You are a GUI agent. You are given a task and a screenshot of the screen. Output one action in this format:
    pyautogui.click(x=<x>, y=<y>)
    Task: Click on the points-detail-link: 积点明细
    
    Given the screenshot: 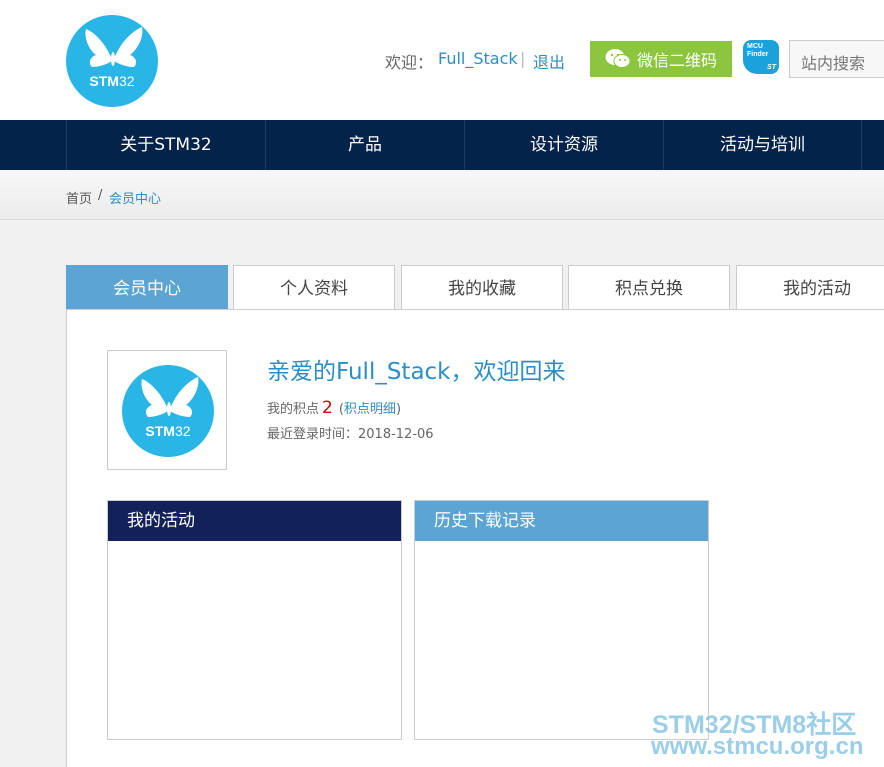 What is the action you would take?
    pyautogui.click(x=370, y=409)
    